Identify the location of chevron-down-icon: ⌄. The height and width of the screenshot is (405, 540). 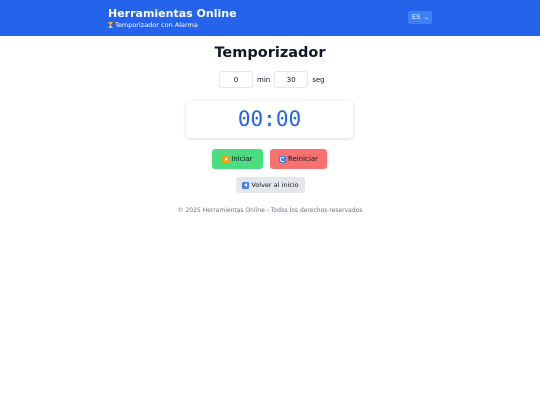
(426, 17).